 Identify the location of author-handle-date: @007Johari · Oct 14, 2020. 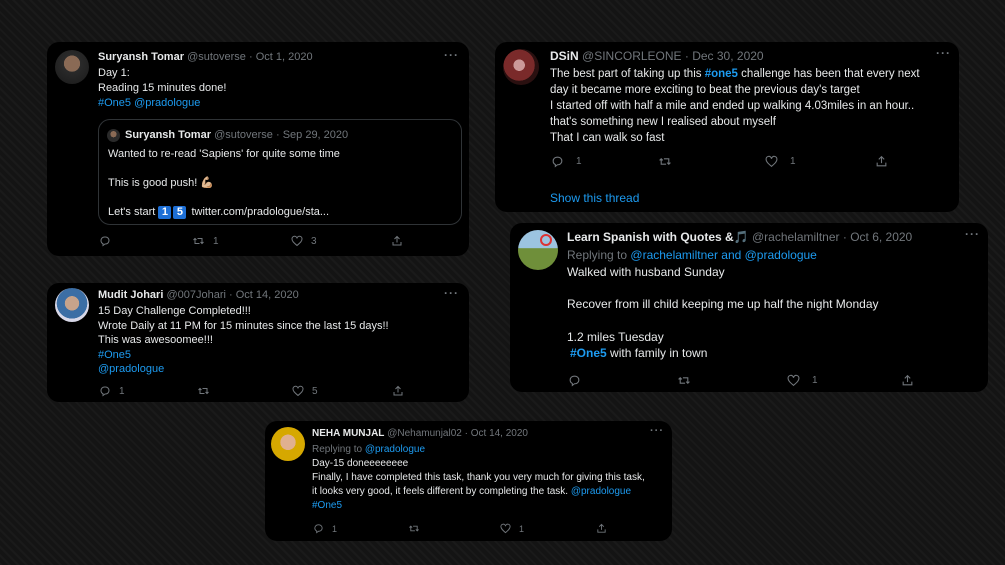
(232, 295).